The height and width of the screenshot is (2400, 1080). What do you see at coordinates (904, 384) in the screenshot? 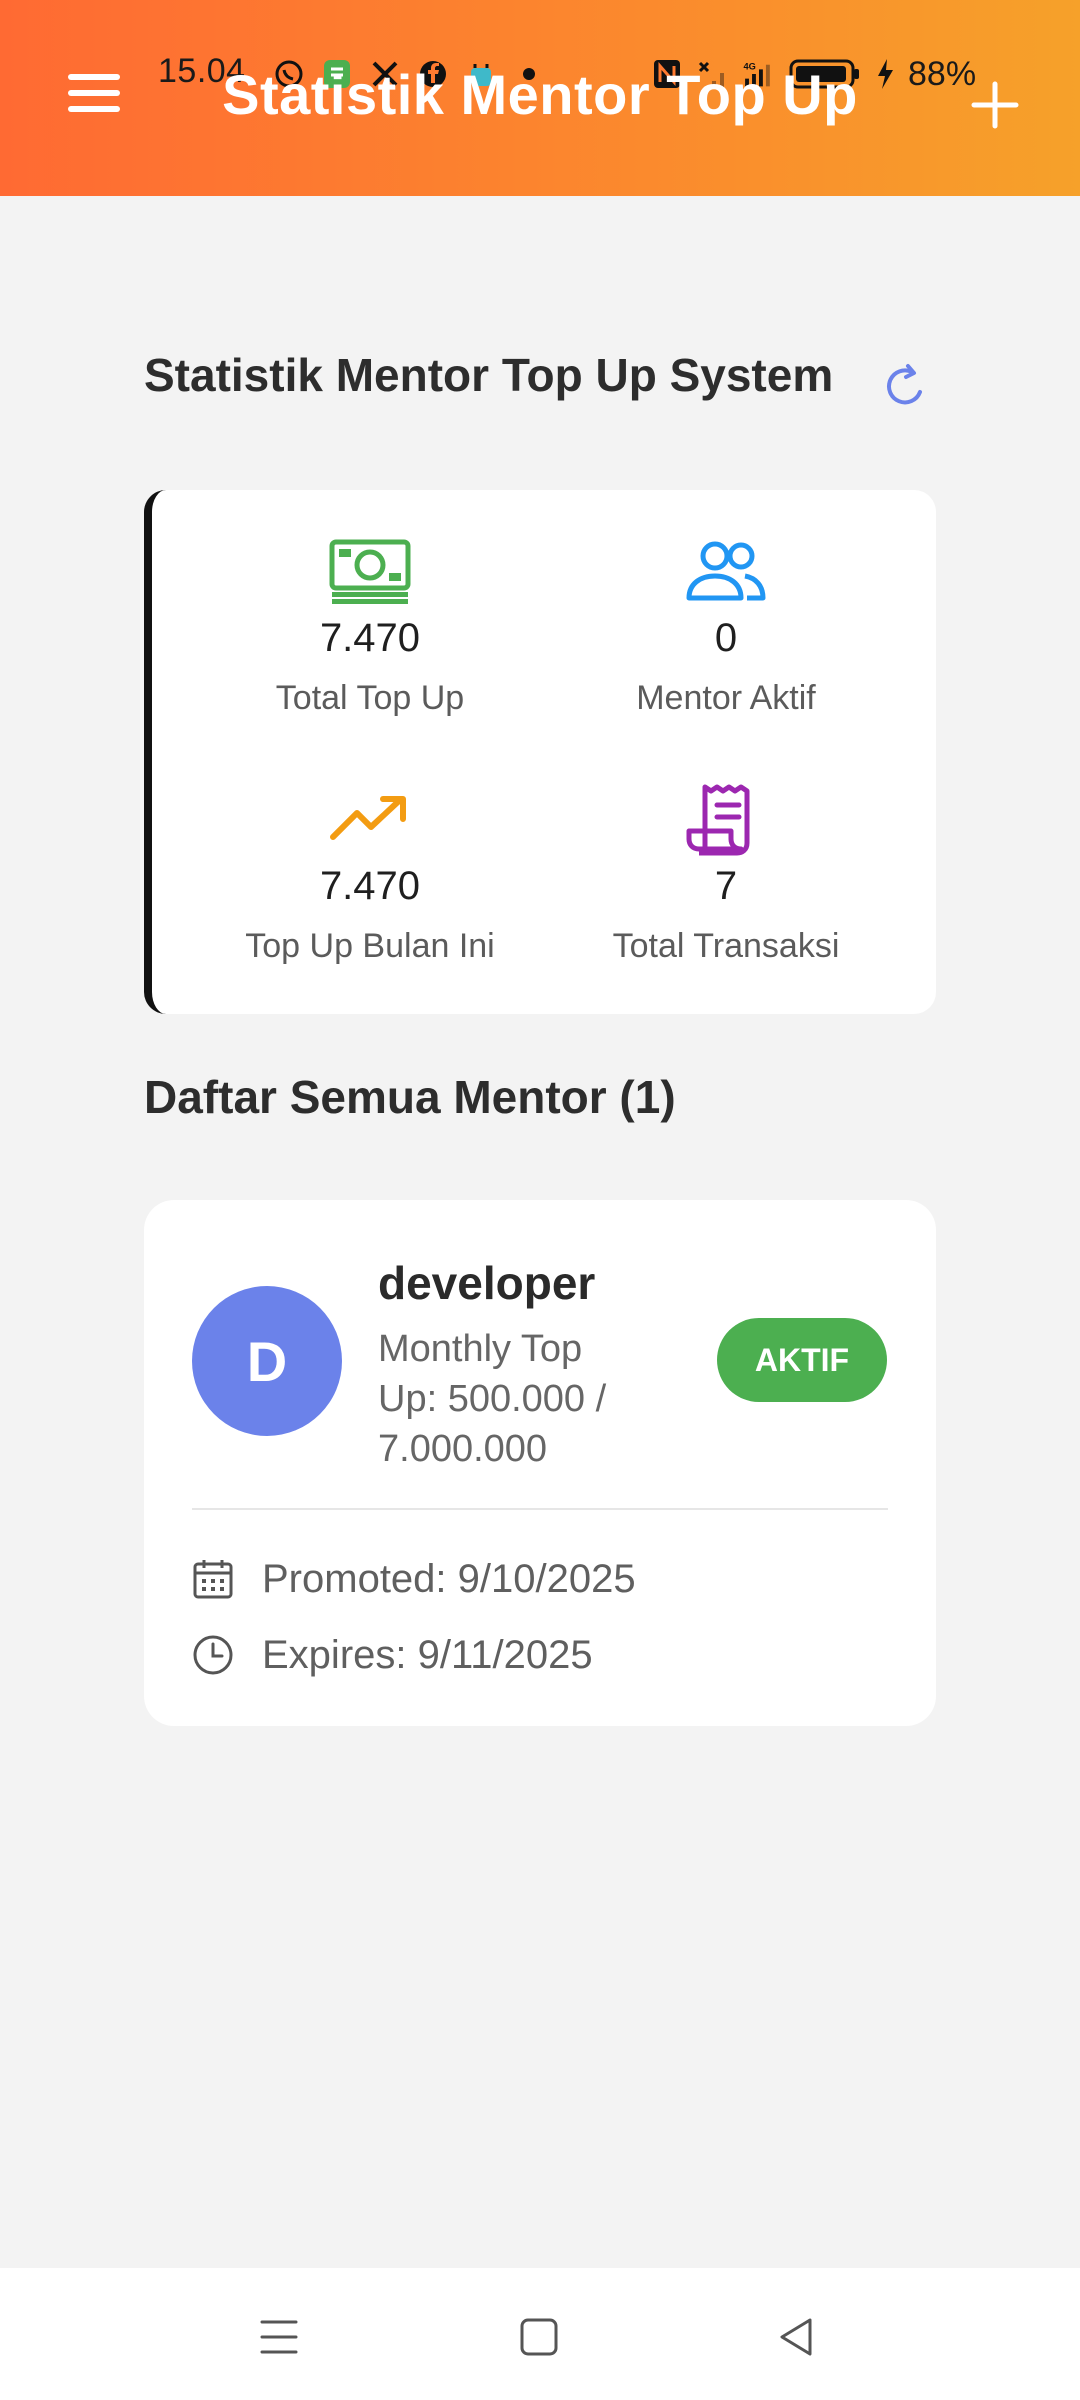
I see `refresh-icon` at bounding box center [904, 384].